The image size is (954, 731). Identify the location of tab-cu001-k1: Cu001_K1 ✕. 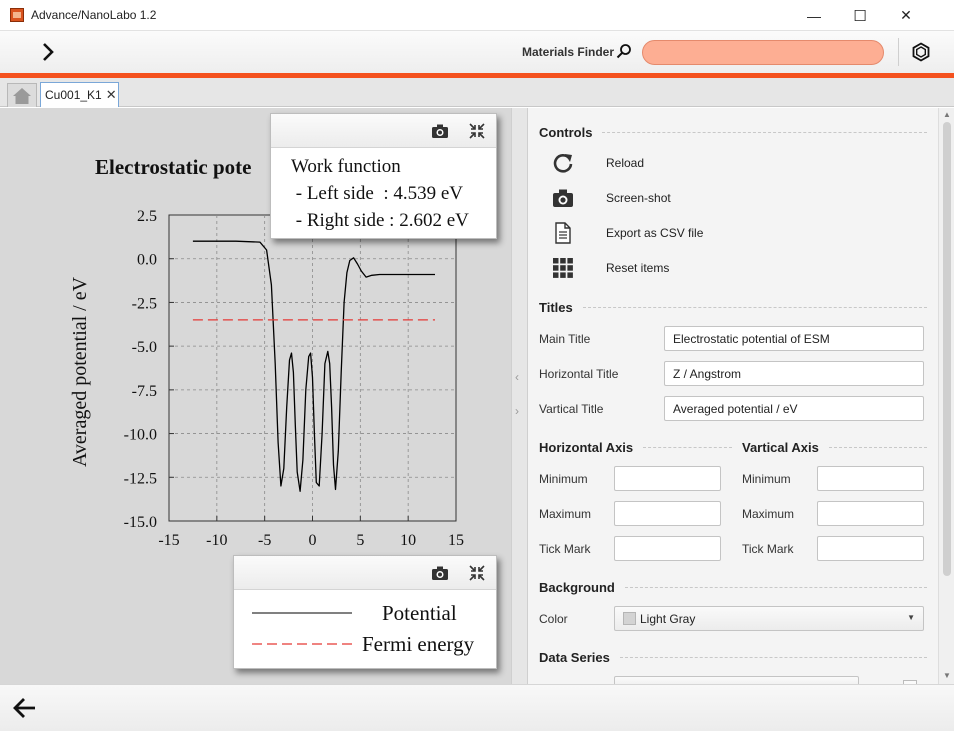
(79, 94).